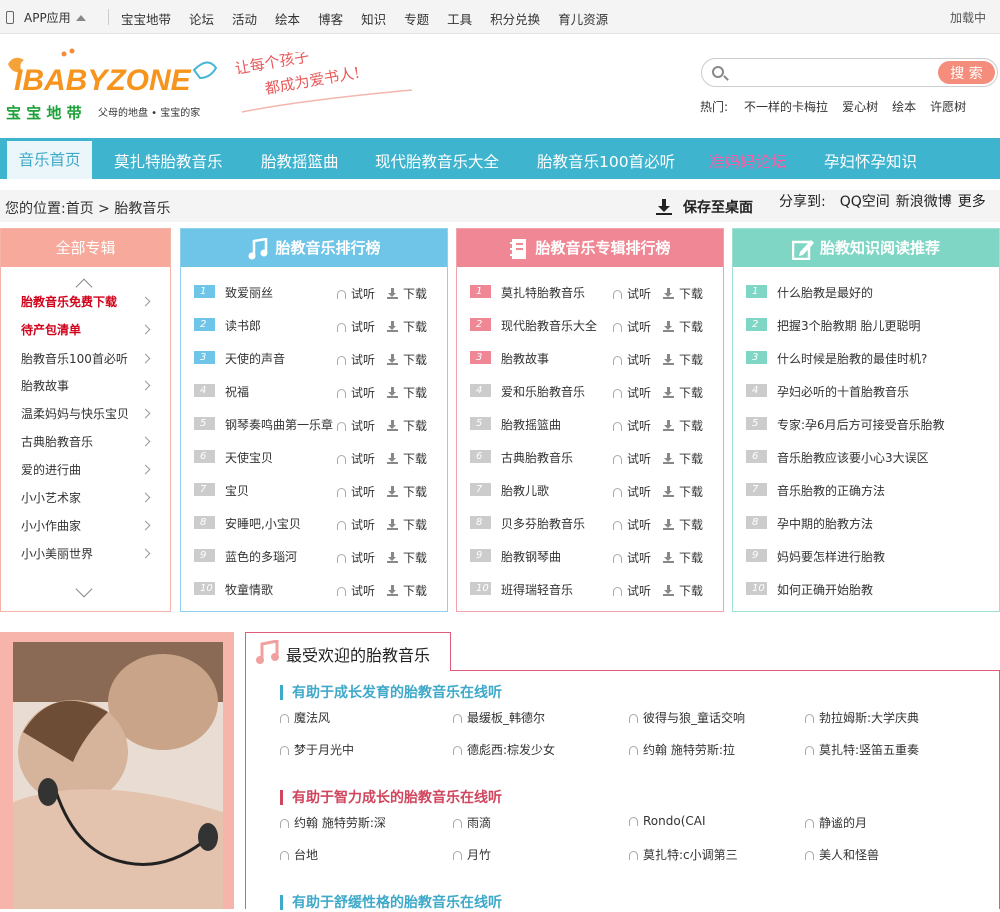 Image resolution: width=1000 pixels, height=912 pixels. What do you see at coordinates (391, 902) in the screenshot?
I see `popular-section-title: 有助于舒缓性格的胎教音乐在线听` at bounding box center [391, 902].